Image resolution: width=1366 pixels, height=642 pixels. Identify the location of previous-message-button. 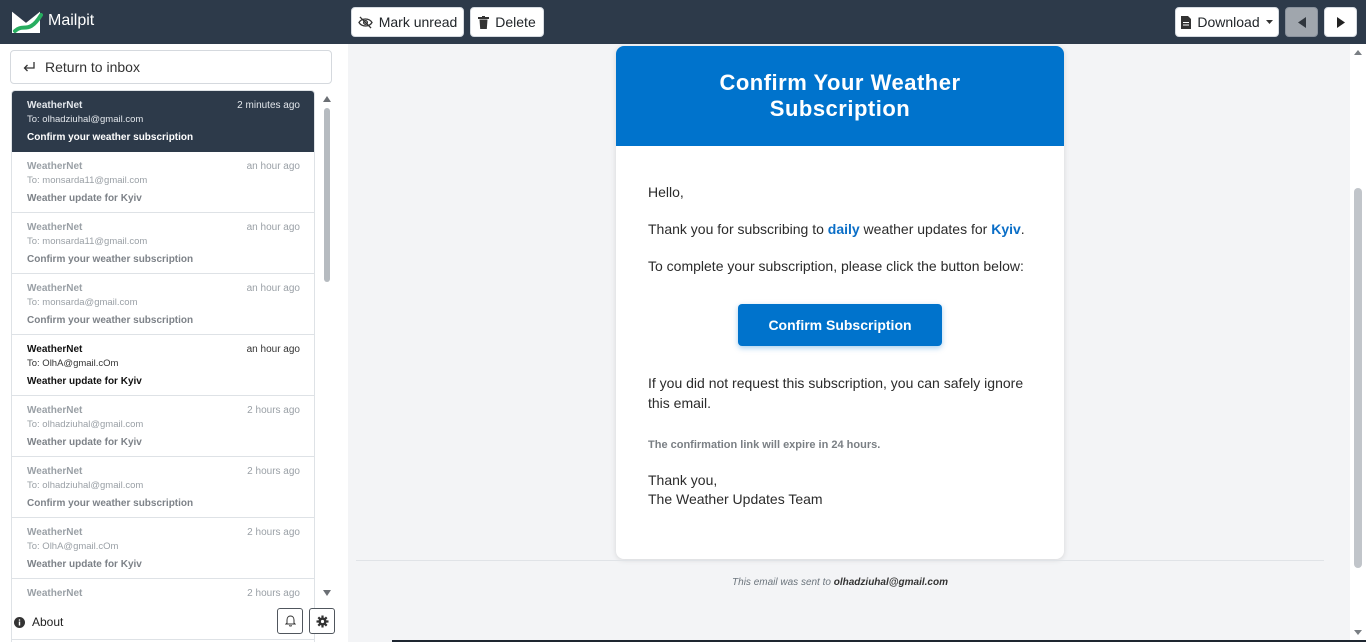
(1301, 22).